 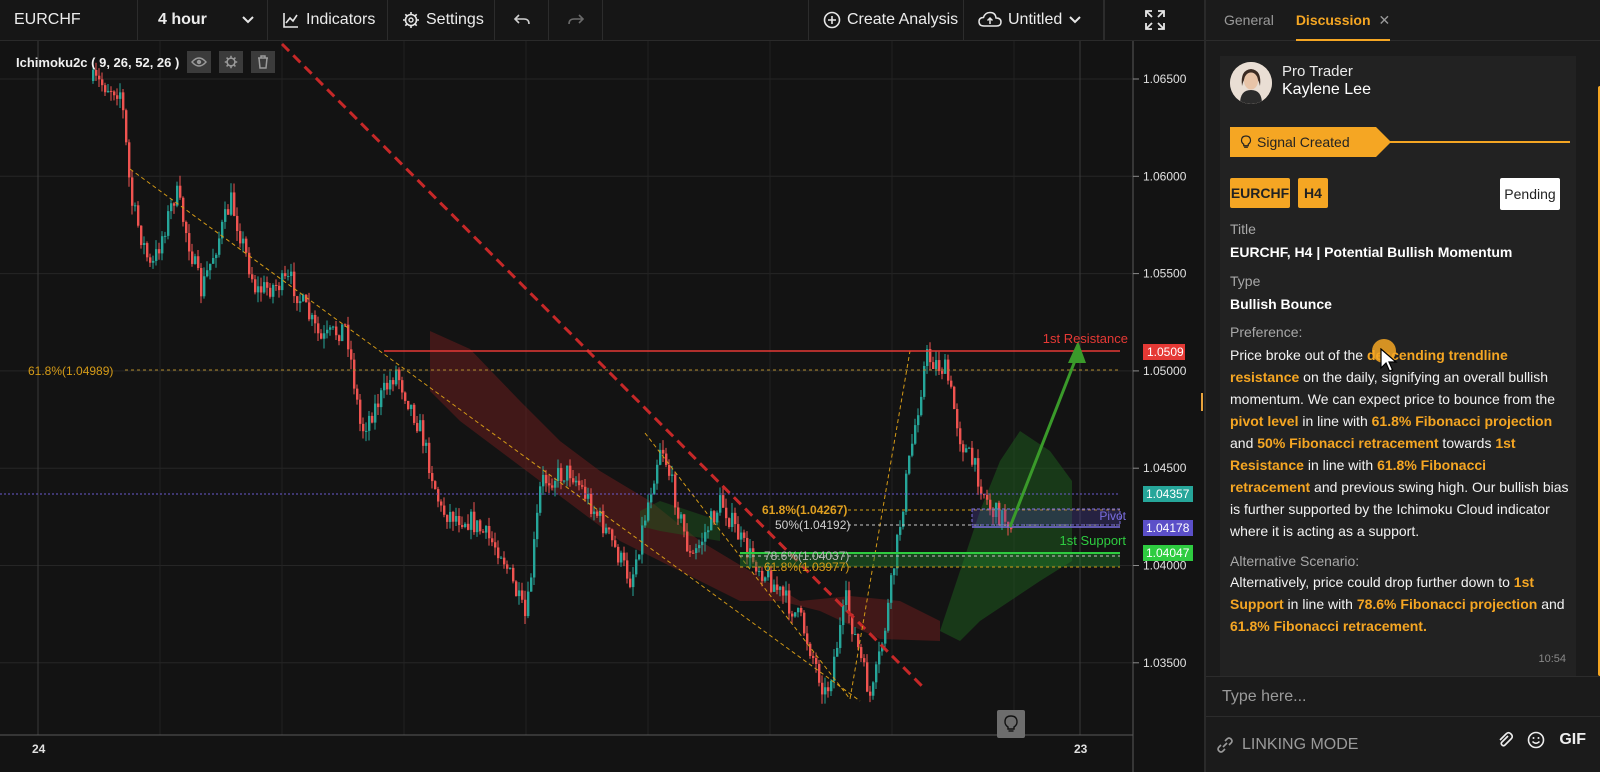 I want to click on settings-button: Settings, so click(x=441, y=20).